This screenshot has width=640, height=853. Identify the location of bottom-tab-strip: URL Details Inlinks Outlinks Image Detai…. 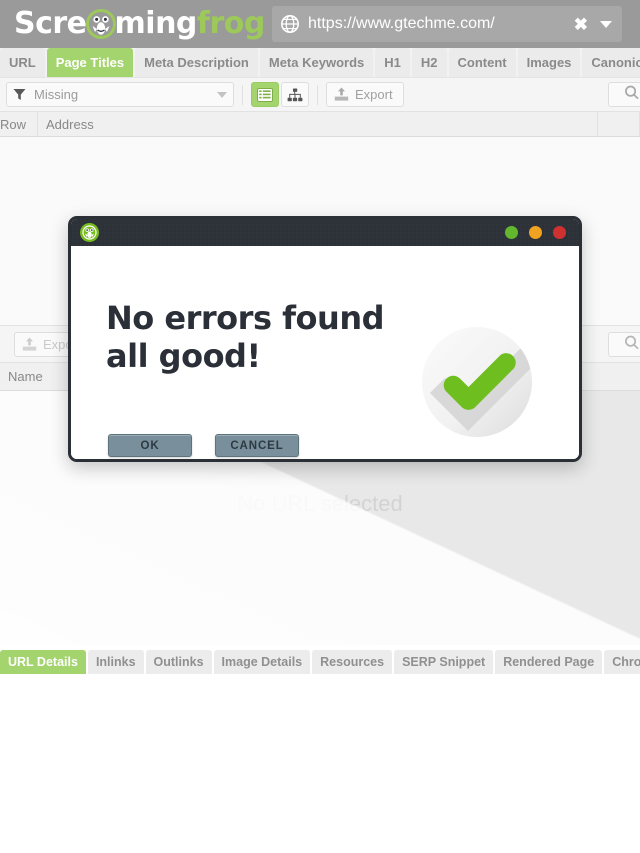
(320, 662).